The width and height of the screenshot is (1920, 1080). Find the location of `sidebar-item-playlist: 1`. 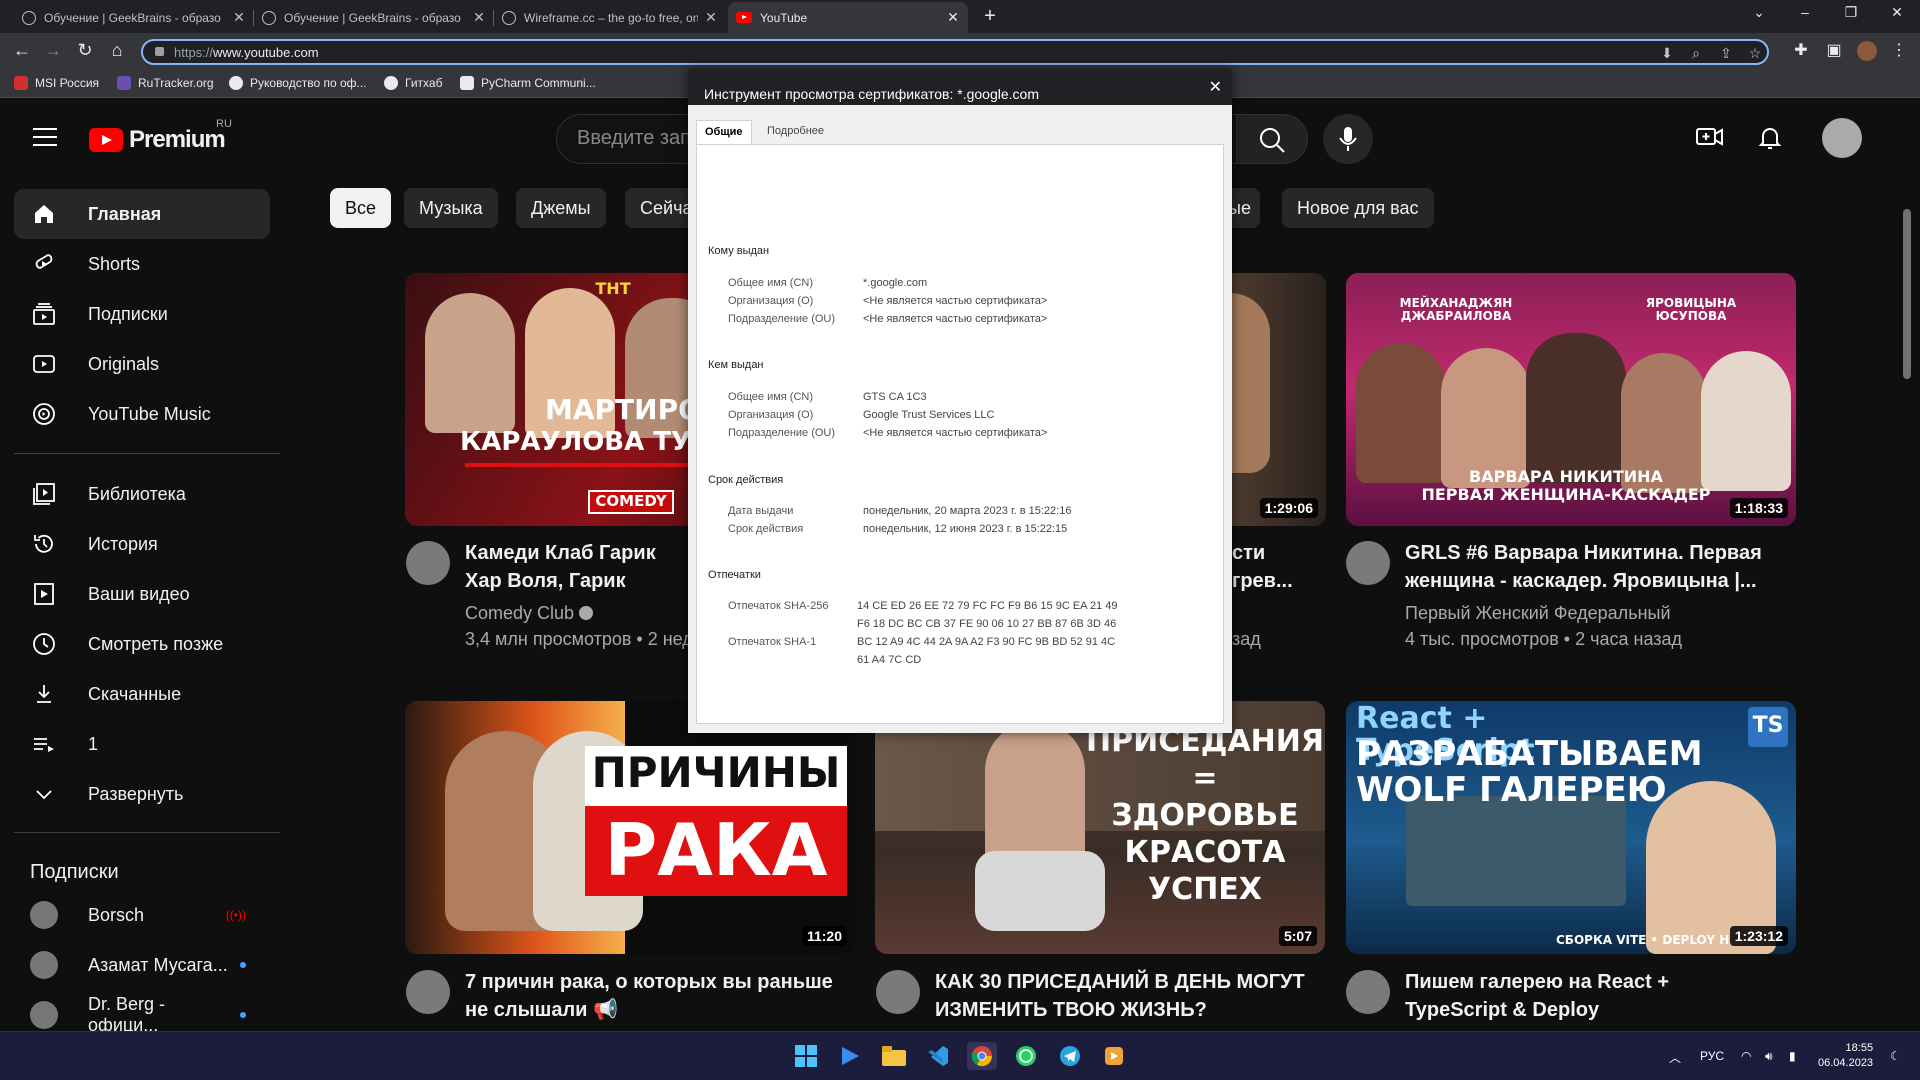

sidebar-item-playlist: 1 is located at coordinates (142, 744).